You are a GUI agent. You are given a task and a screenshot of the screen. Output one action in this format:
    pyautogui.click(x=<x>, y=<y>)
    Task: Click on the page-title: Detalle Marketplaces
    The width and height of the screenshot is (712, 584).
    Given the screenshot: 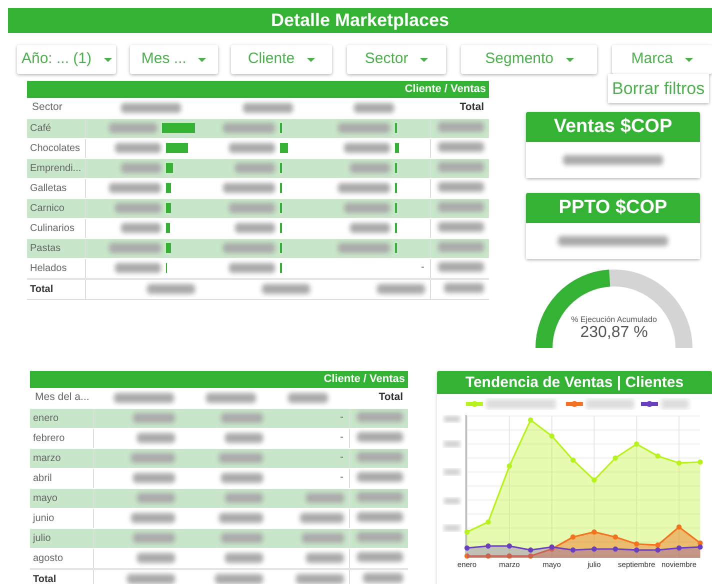 What is the action you would take?
    pyautogui.click(x=360, y=20)
    